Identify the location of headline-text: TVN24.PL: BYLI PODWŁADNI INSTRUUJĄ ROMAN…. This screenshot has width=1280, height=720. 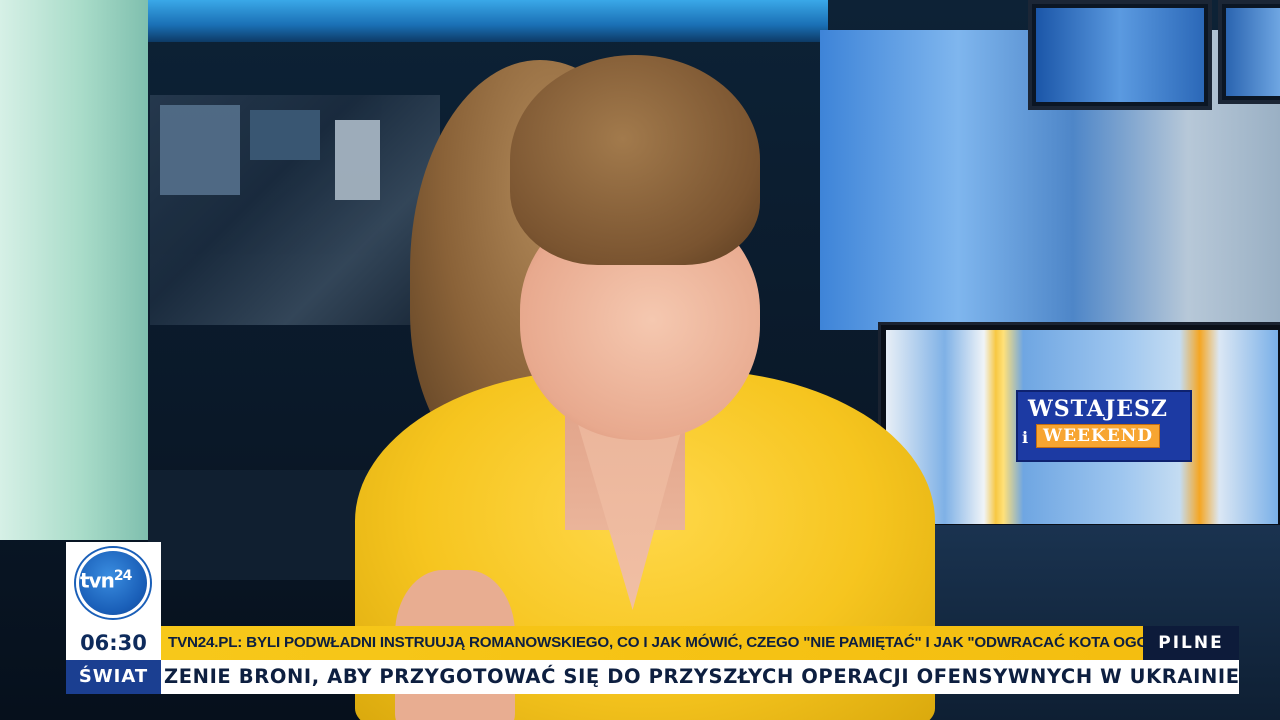
(655, 642).